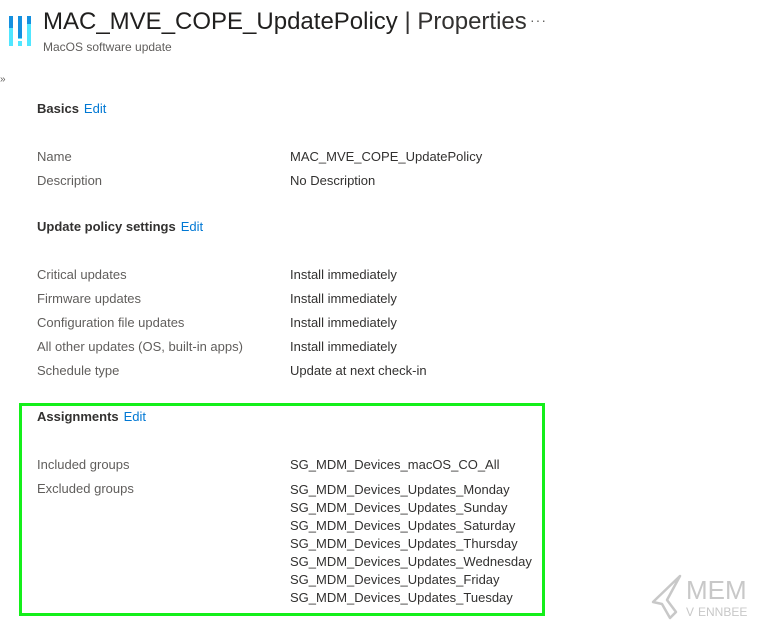 This screenshot has width=765, height=628. I want to click on watermark-v: V, so click(690, 612).